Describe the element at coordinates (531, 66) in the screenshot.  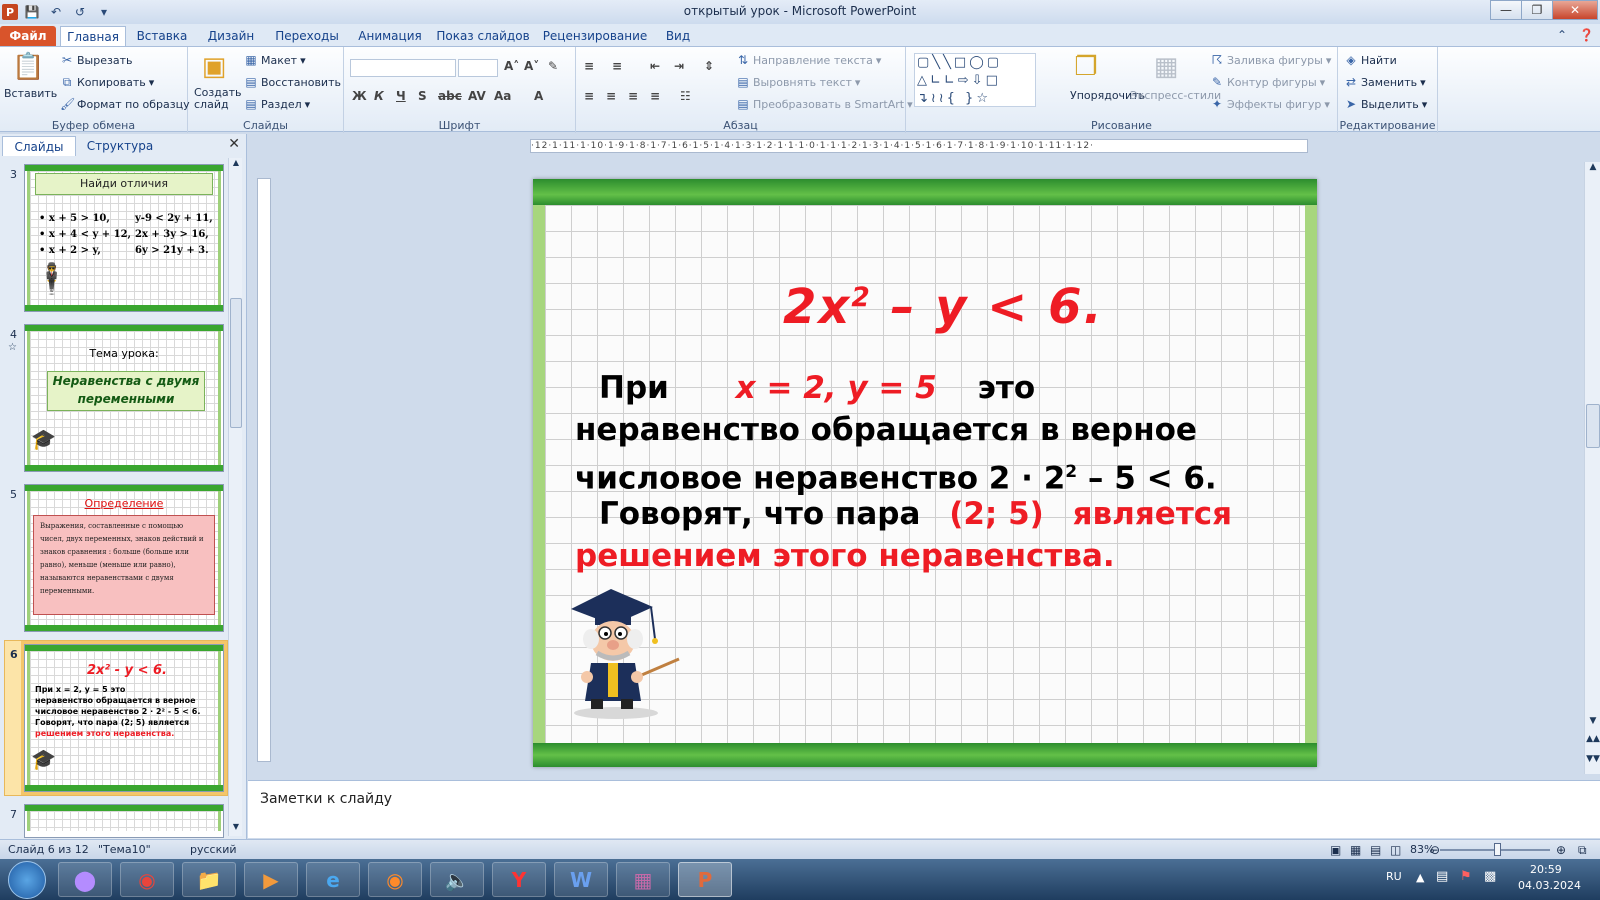
I see `shrink-font-icon: A˅` at that location.